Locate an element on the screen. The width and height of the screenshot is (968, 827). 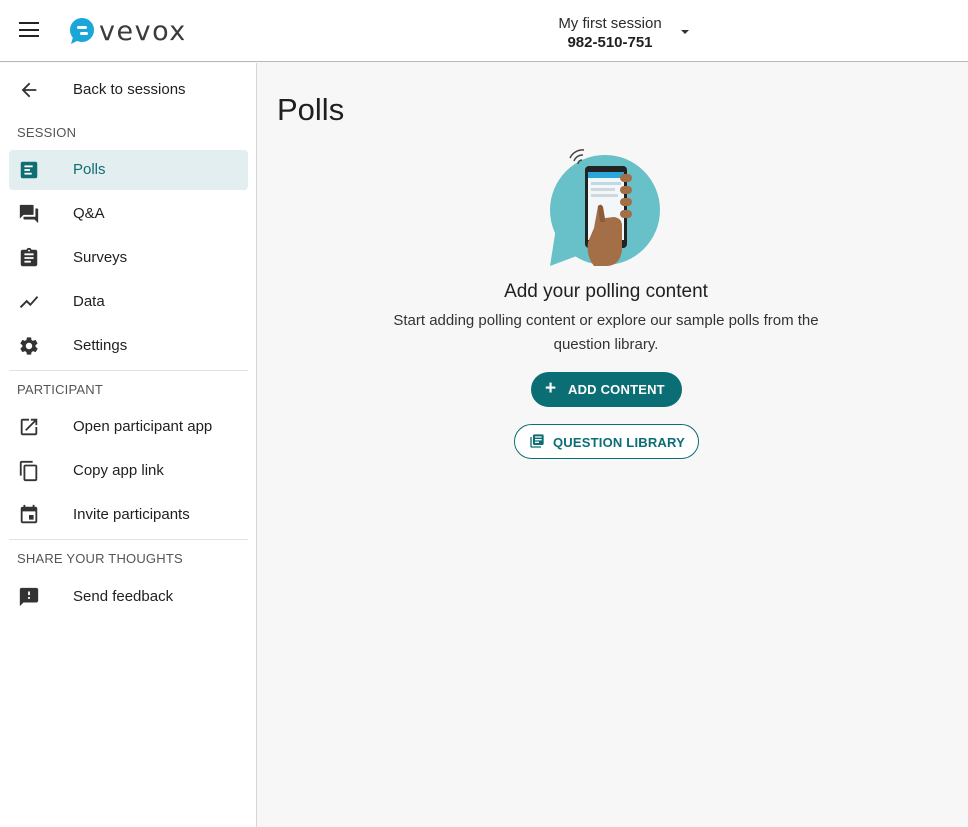
sidebar-item-label: Settings is located at coordinates (100, 345).